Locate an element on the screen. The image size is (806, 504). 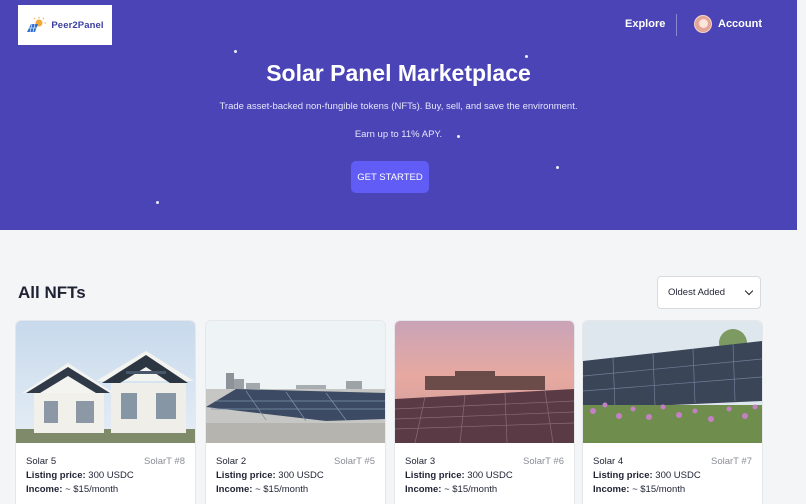
card-name: Solar 3 is located at coordinates (420, 461).